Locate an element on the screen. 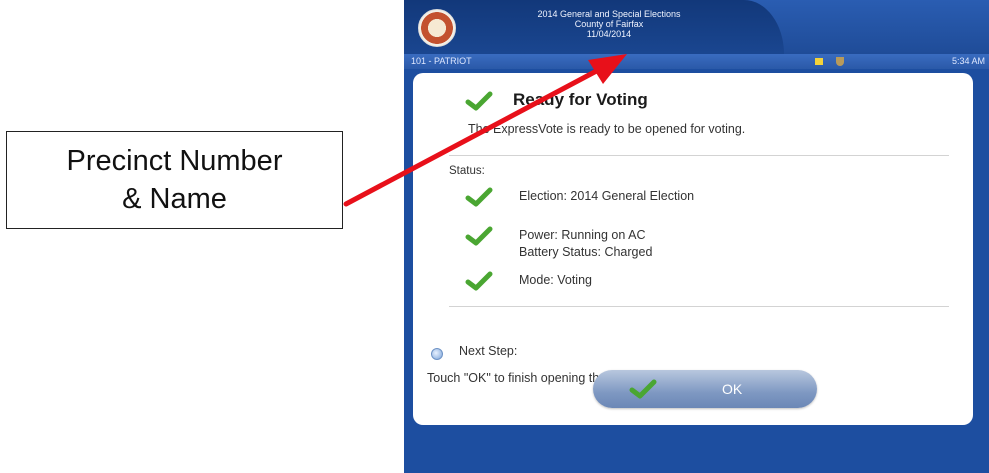 This screenshot has height=473, width=989. next-step-icon is located at coordinates (437, 354).